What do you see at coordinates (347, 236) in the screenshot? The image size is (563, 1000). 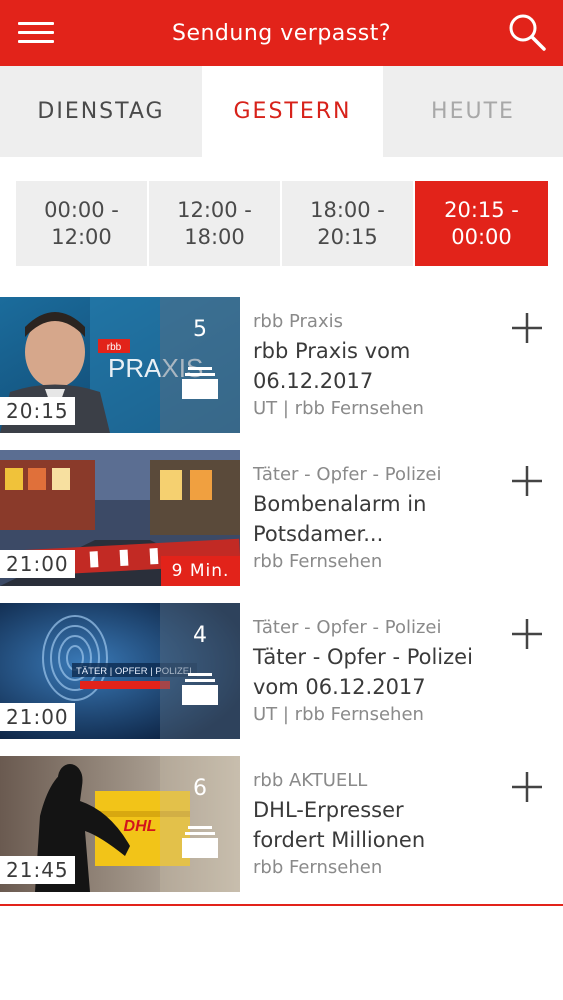 I see `time-slot-end: 20:15` at bounding box center [347, 236].